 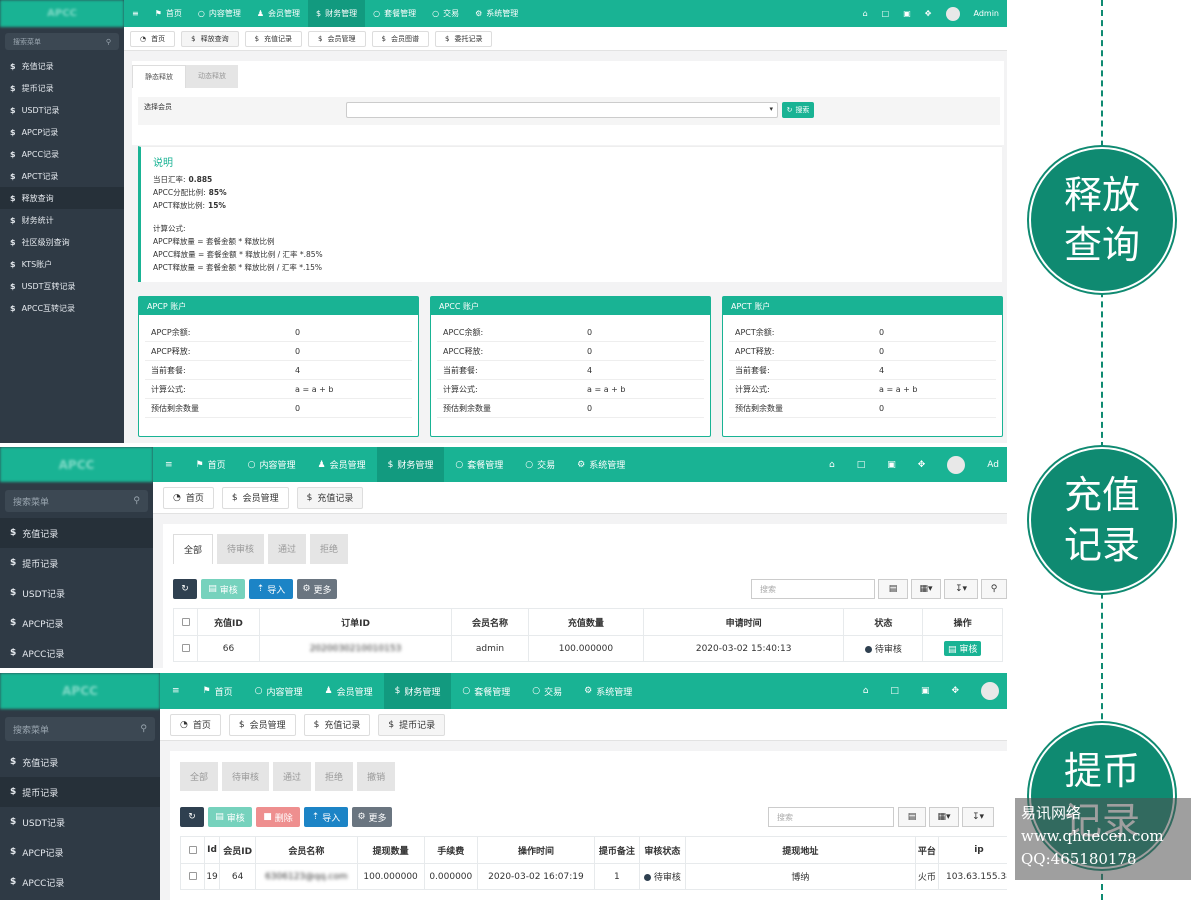 I want to click on page-tab: $ 会员管理, so click(x=262, y=724).